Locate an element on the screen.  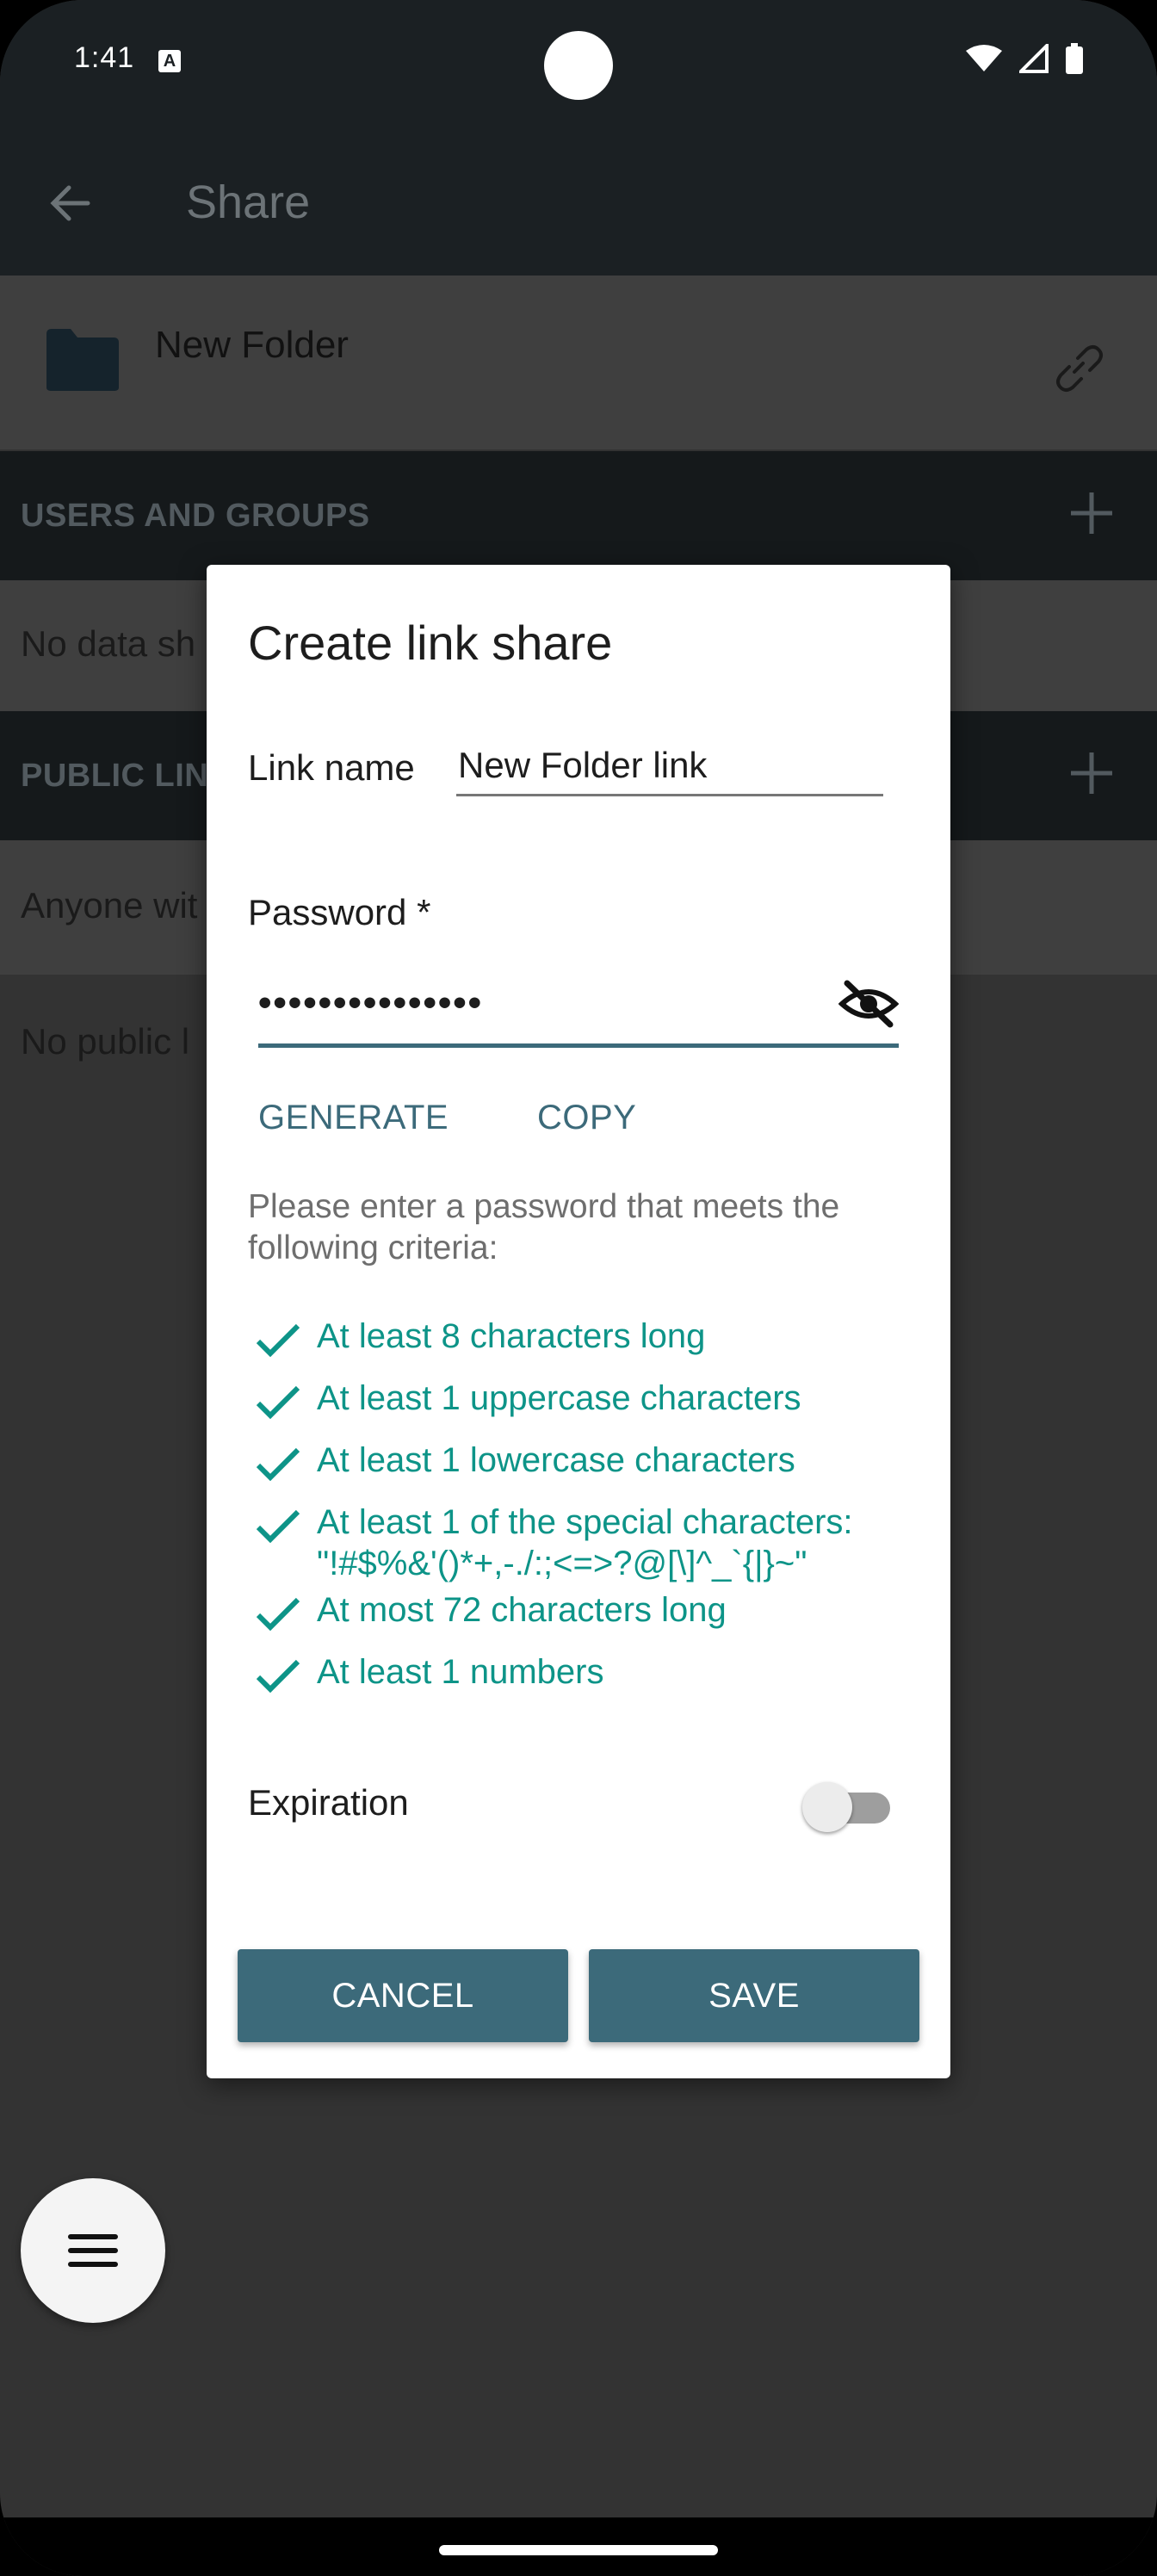
wifi-icon is located at coordinates (984, 58).